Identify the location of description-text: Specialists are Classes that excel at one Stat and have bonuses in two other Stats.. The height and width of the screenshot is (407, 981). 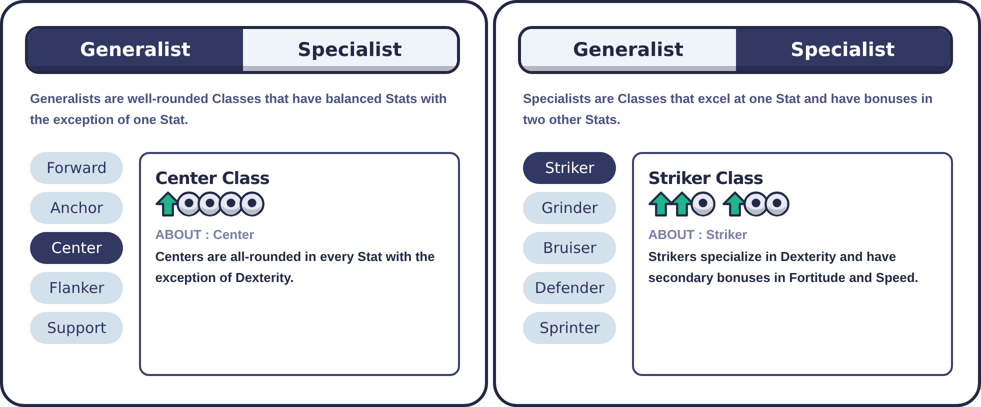
(728, 109).